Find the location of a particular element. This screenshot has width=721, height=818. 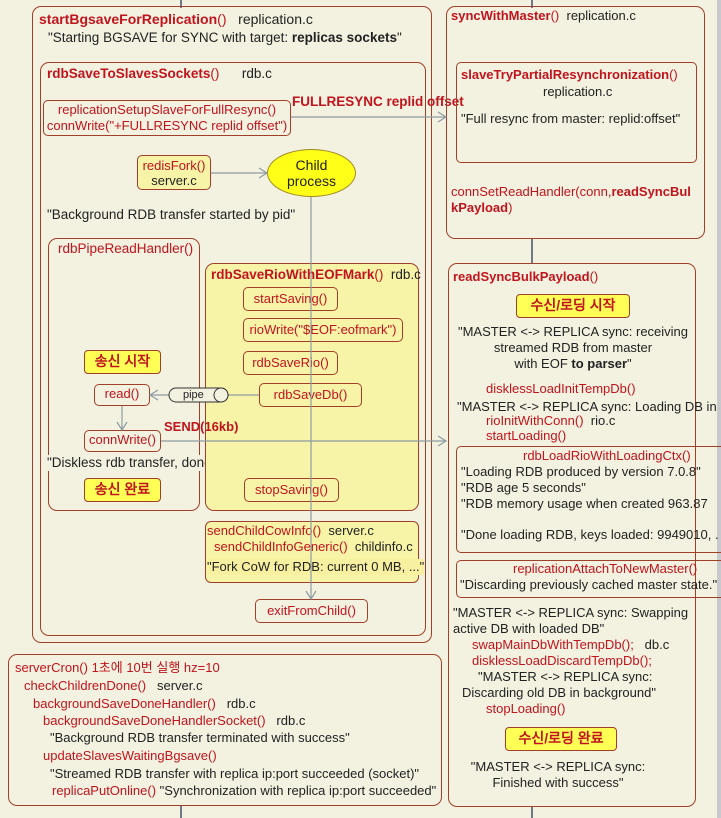

send-label: SEND(16kb) is located at coordinates (201, 426).